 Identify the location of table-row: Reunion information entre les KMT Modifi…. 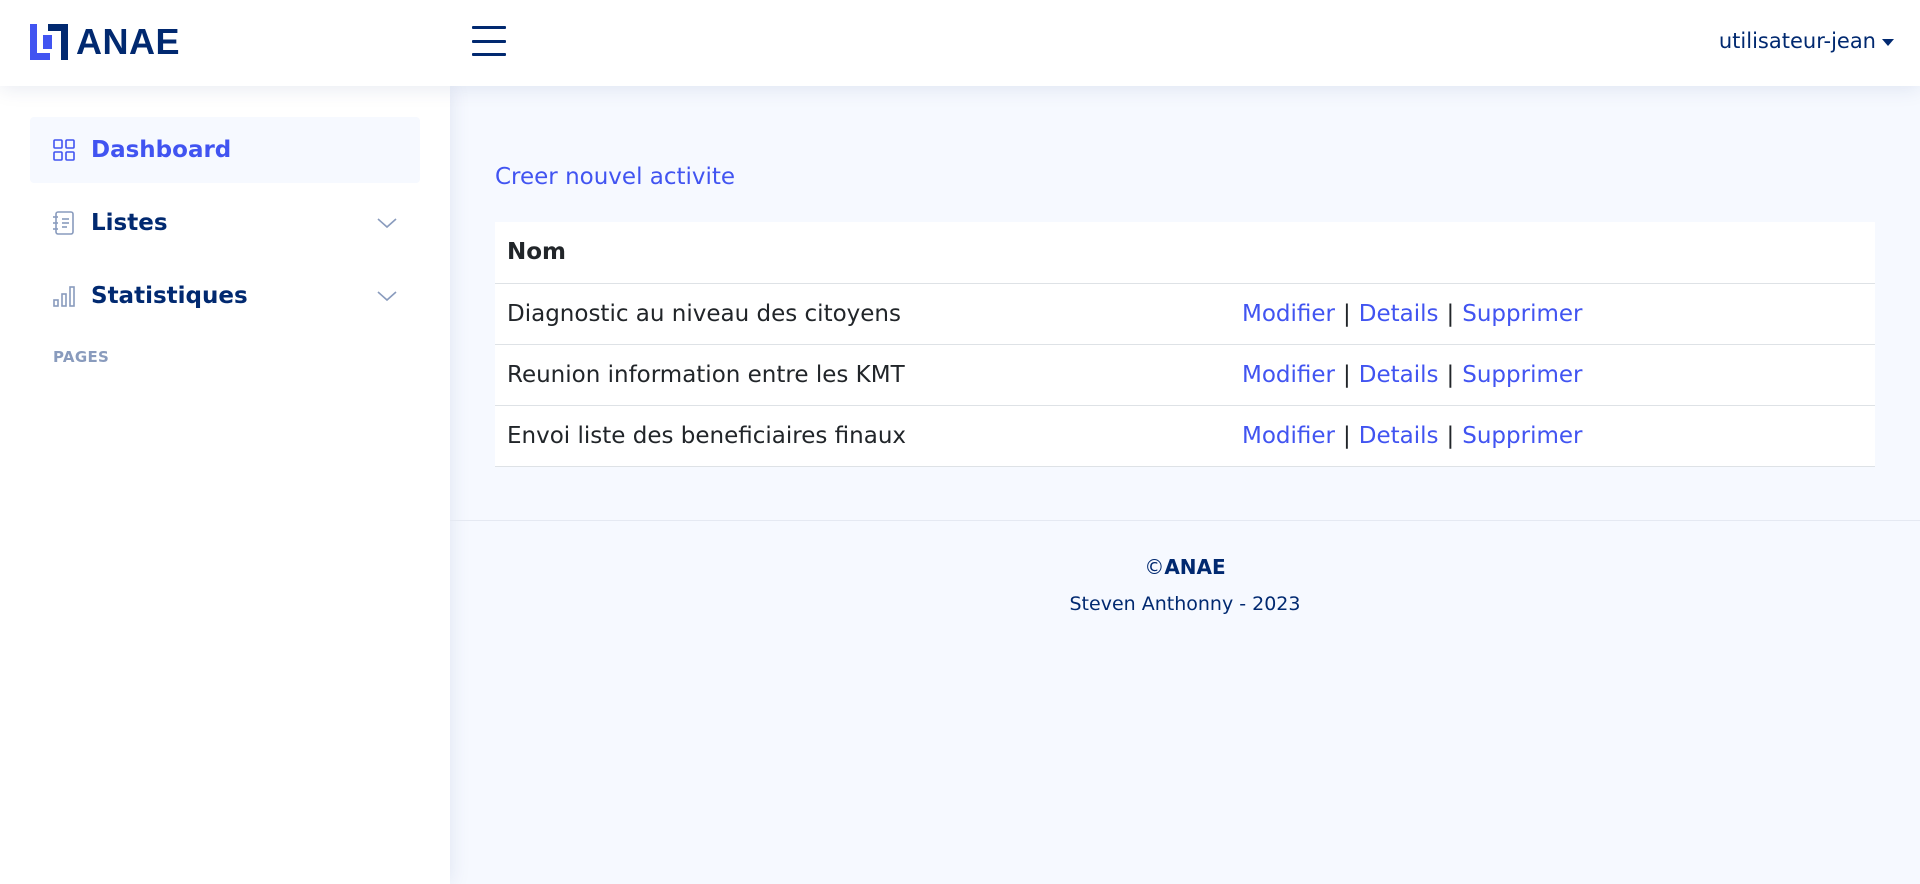
(1185, 375).